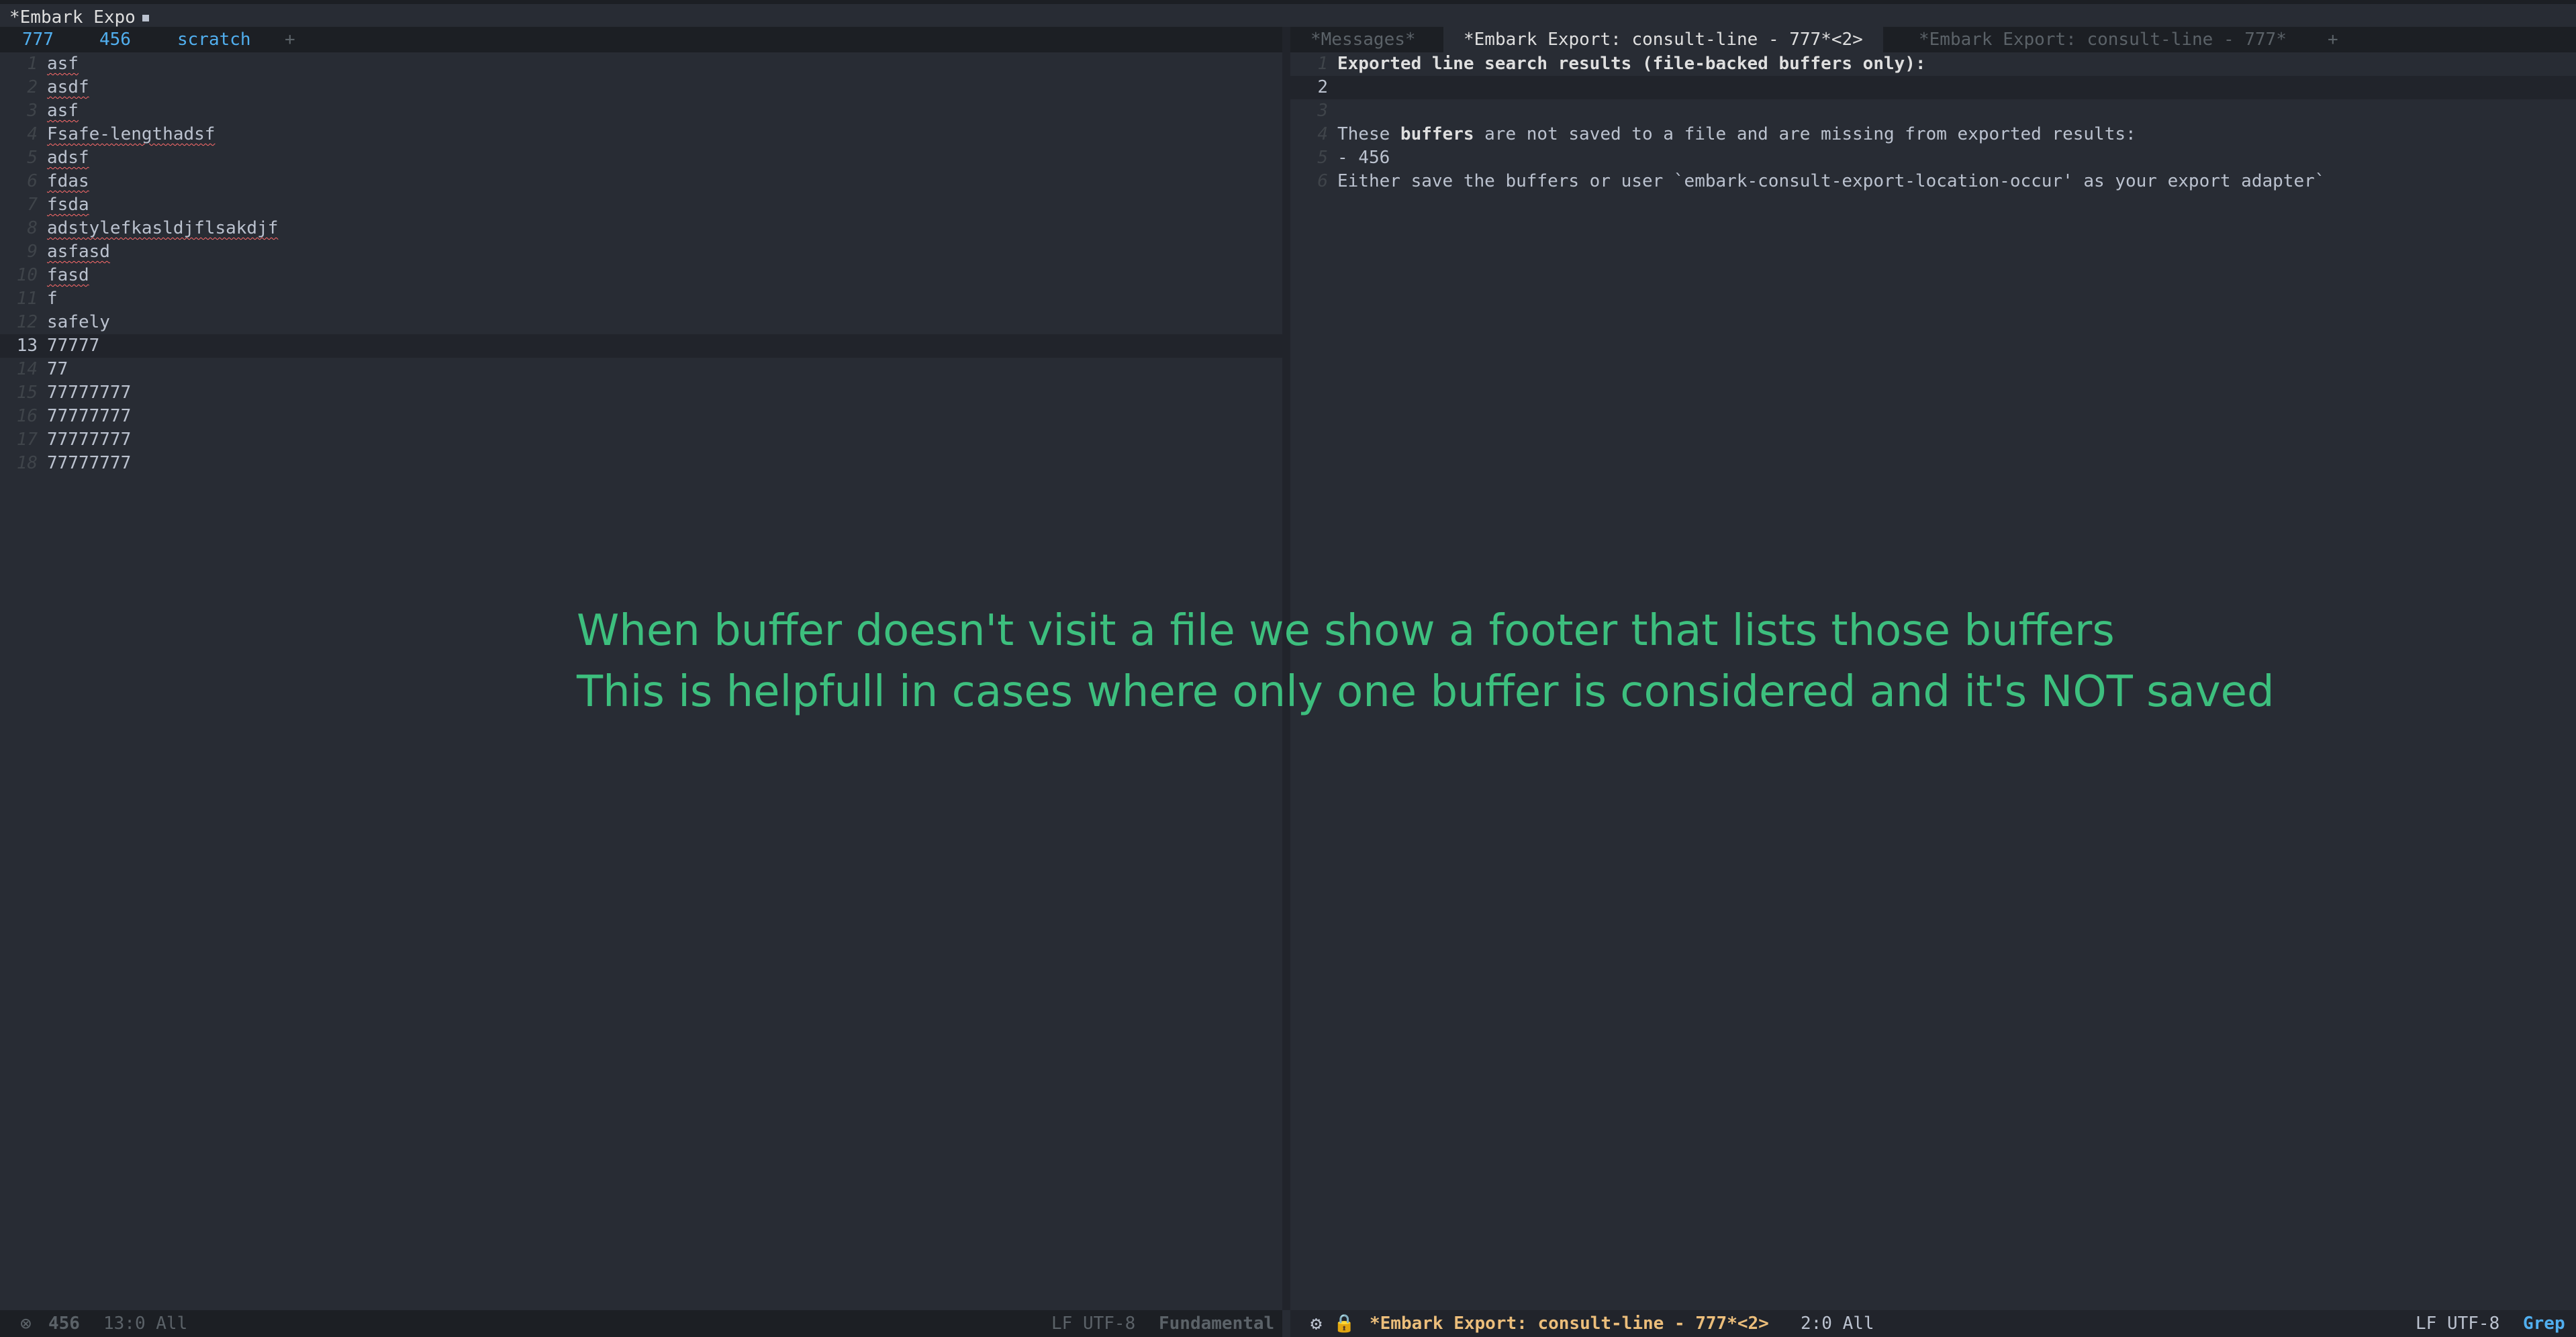  Describe the element at coordinates (1837, 1324) in the screenshot. I see `modeline-position: 2:0 All` at that location.